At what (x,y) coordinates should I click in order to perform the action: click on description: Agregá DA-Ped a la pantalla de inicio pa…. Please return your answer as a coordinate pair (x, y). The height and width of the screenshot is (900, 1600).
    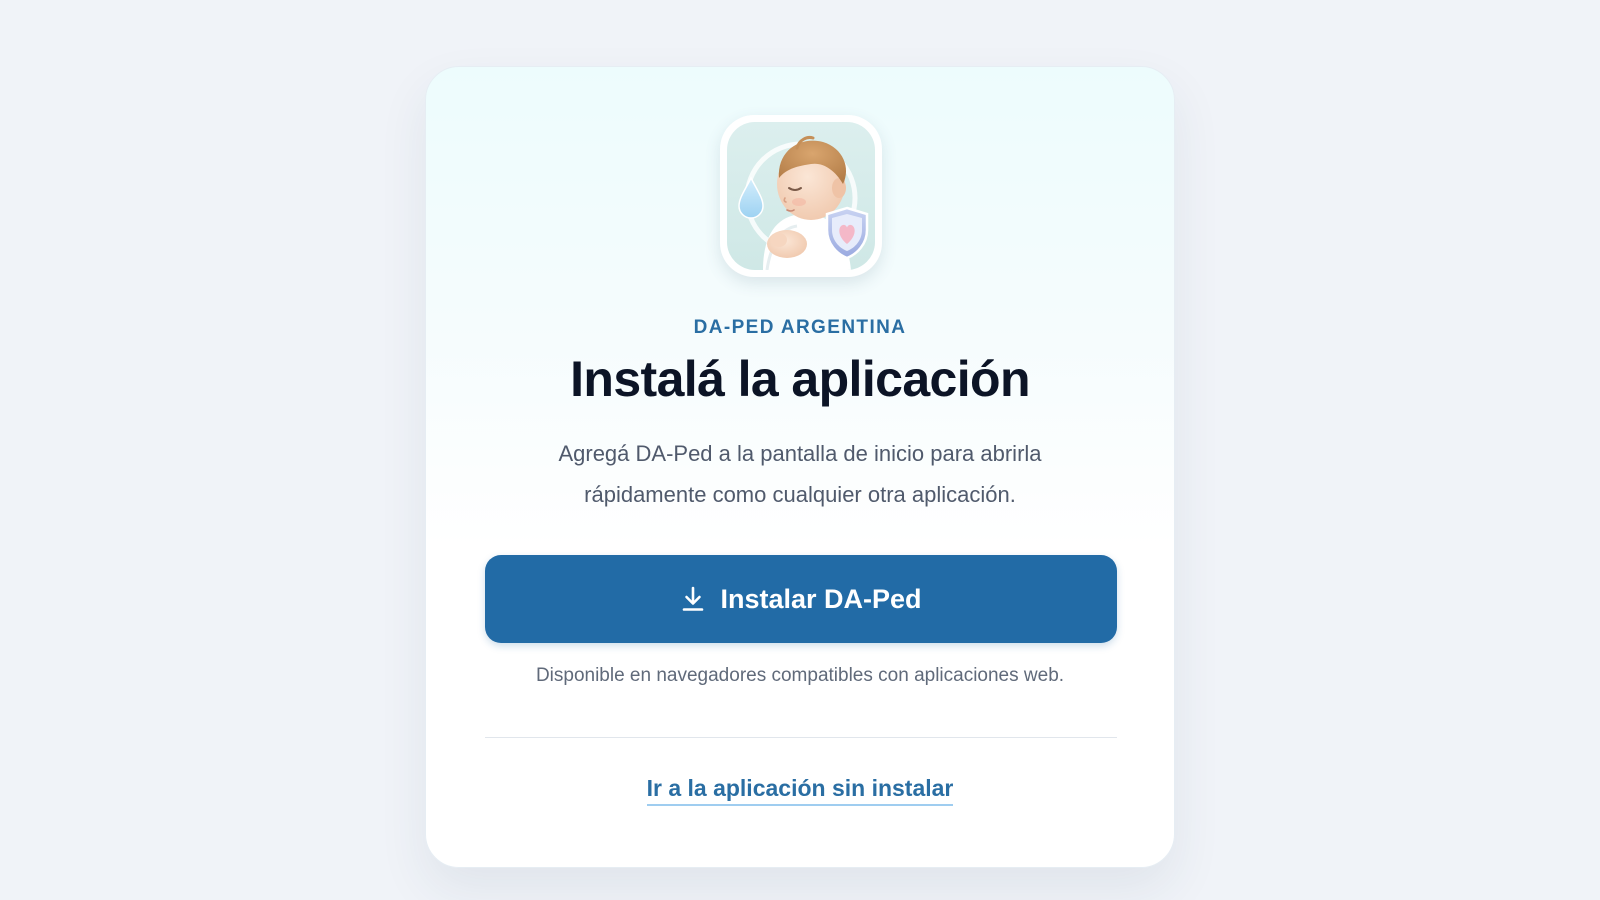
    Looking at the image, I should click on (800, 474).